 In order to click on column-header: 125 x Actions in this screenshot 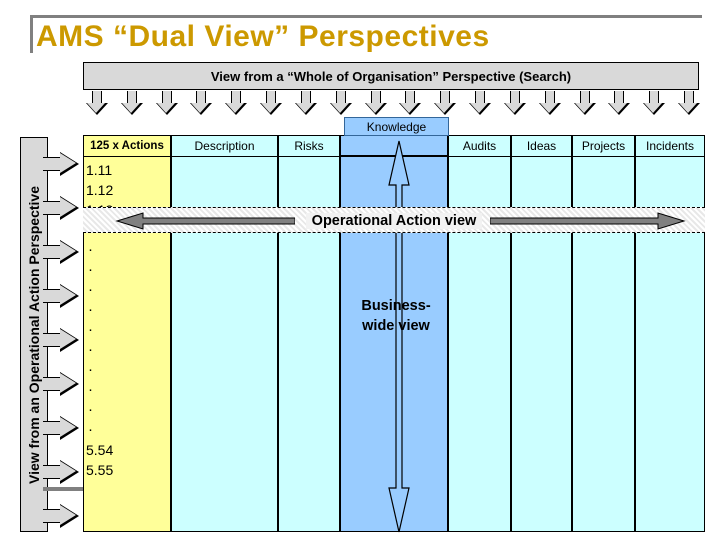, I will do `click(127, 146)`.